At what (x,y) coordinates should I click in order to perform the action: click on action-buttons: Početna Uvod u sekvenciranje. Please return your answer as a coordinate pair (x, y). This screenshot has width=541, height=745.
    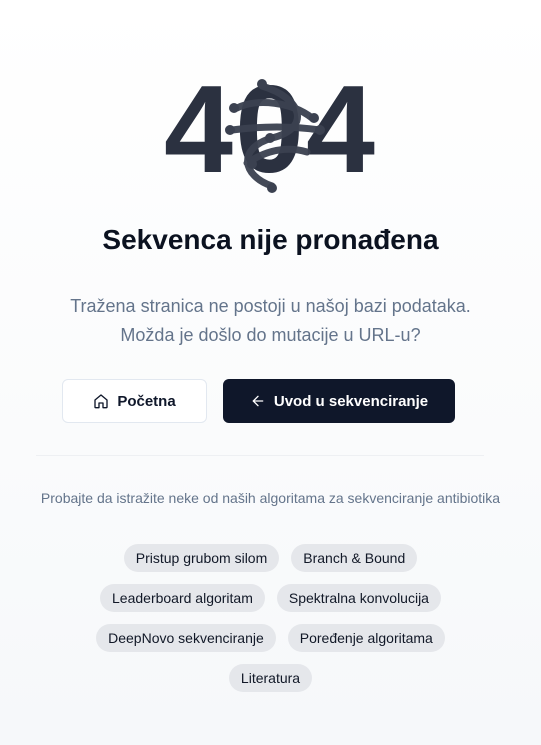
    Looking at the image, I should click on (270, 401).